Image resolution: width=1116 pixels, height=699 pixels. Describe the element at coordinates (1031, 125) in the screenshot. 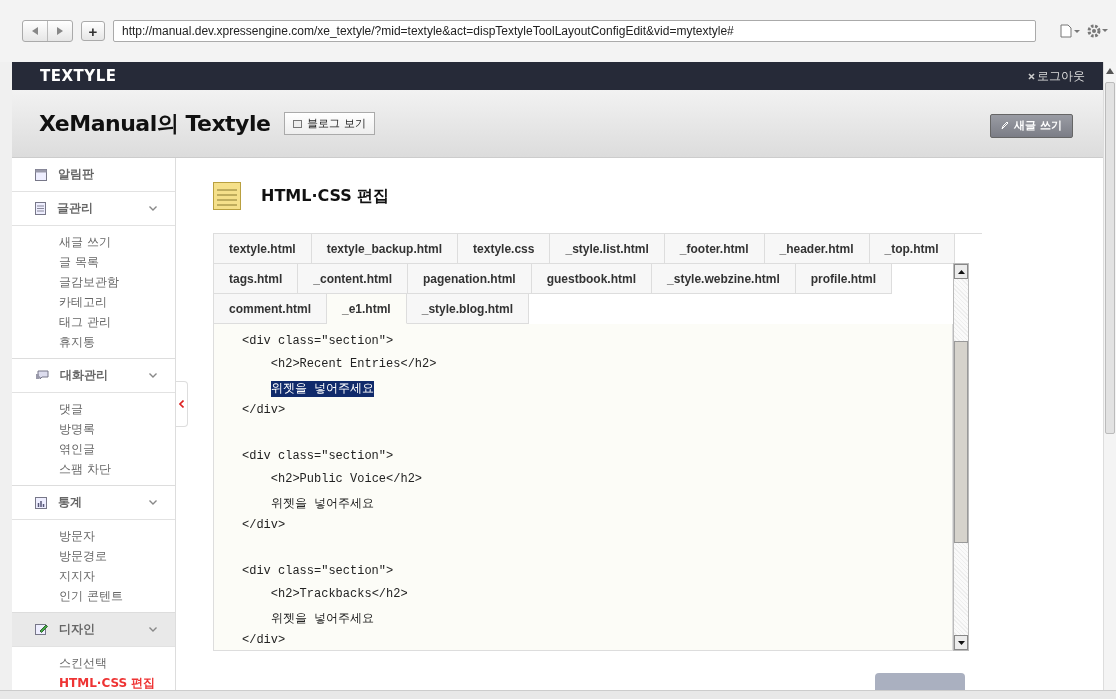

I see `write-post-button: 새글 쓰기` at that location.